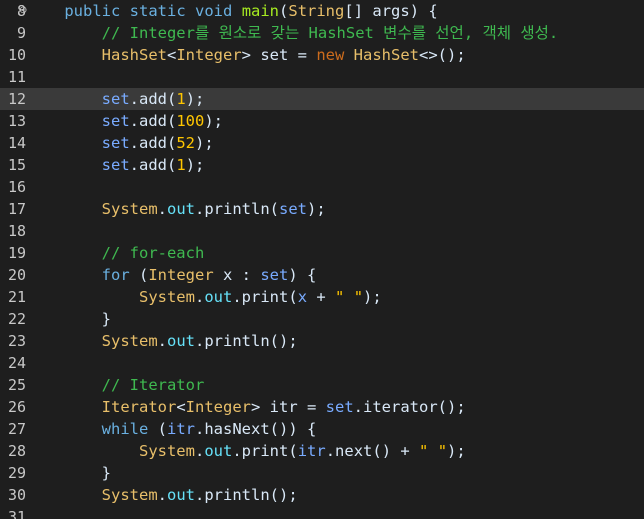 The width and height of the screenshot is (644, 519). What do you see at coordinates (322, 385) in the screenshot?
I see `code-line: 25 // Iterator` at bounding box center [322, 385].